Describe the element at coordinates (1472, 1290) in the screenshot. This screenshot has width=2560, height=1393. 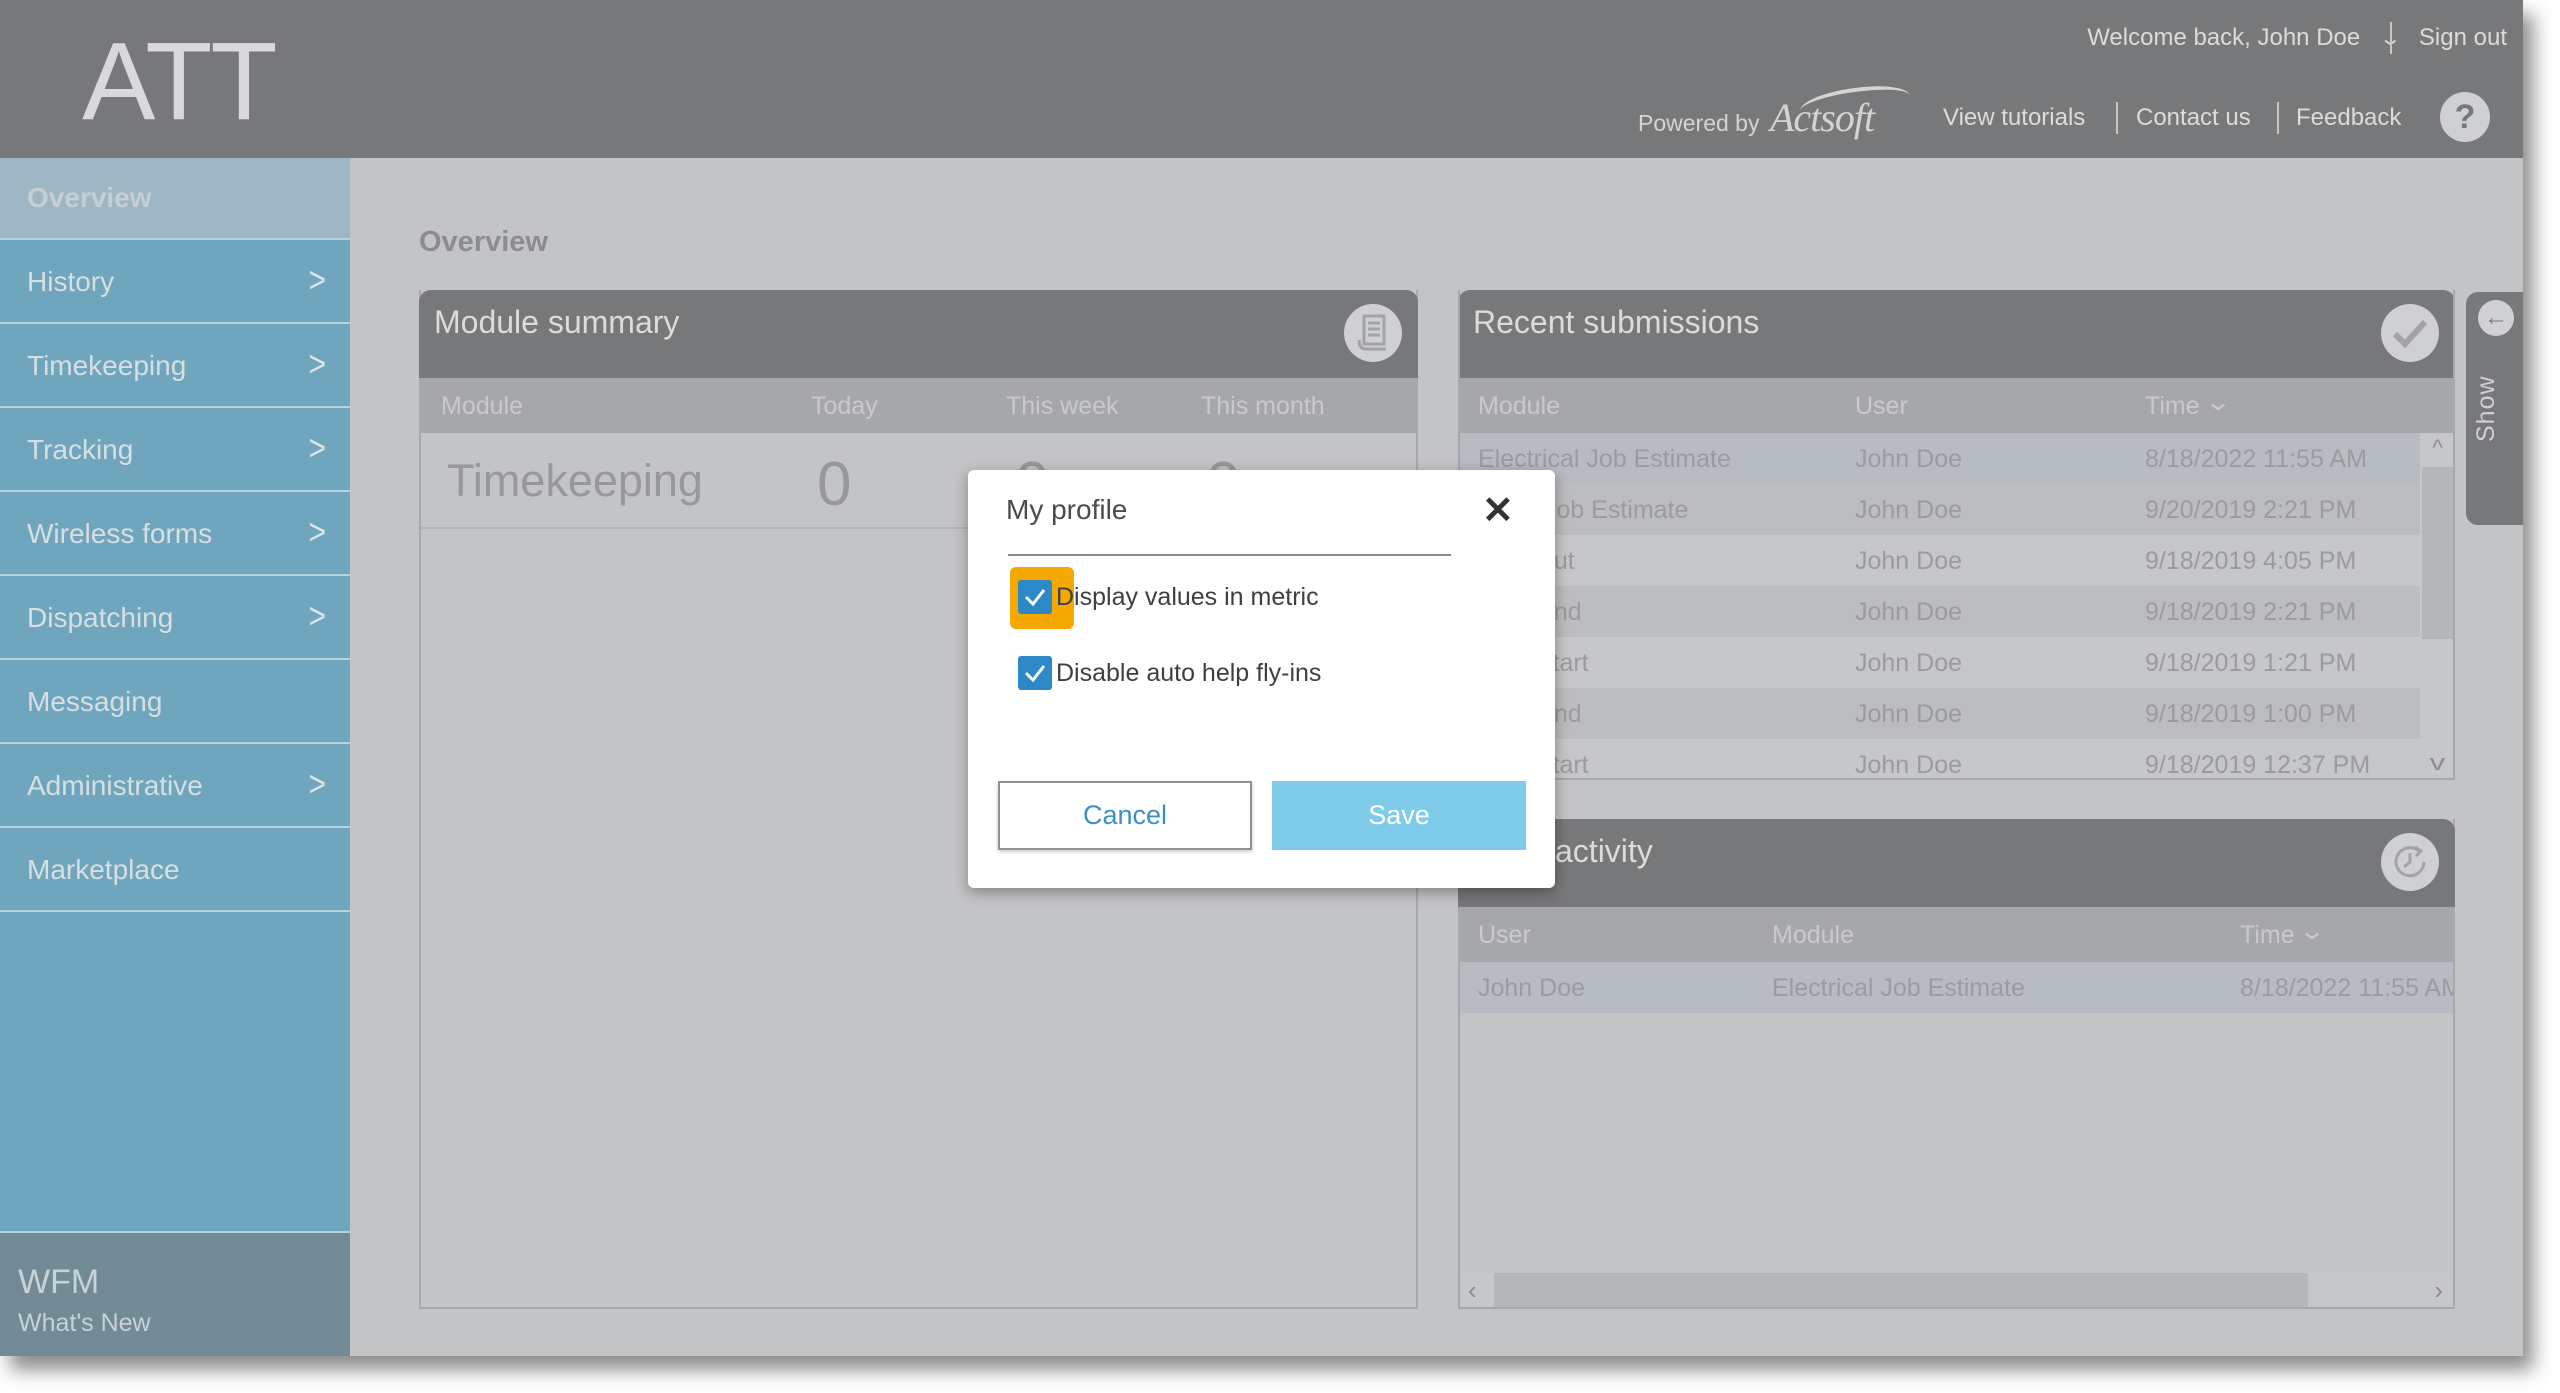
I see `scroll-left-icon: ‹` at that location.